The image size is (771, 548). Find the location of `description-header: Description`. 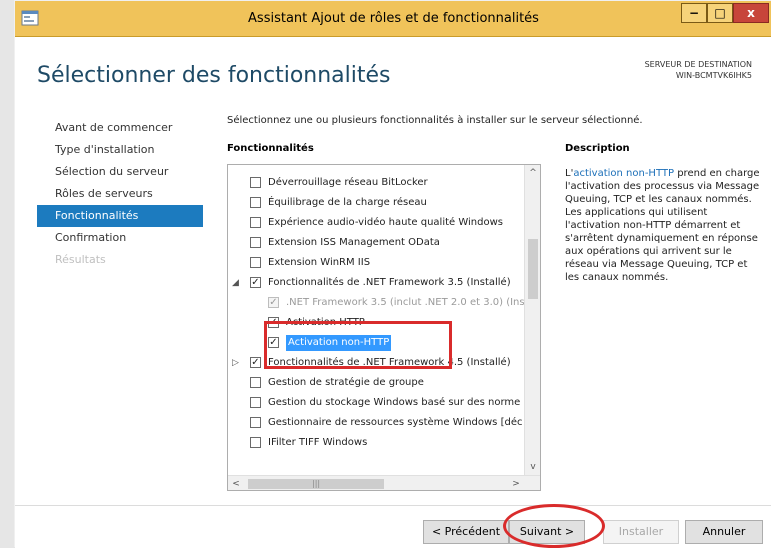

description-header: Description is located at coordinates (597, 148).